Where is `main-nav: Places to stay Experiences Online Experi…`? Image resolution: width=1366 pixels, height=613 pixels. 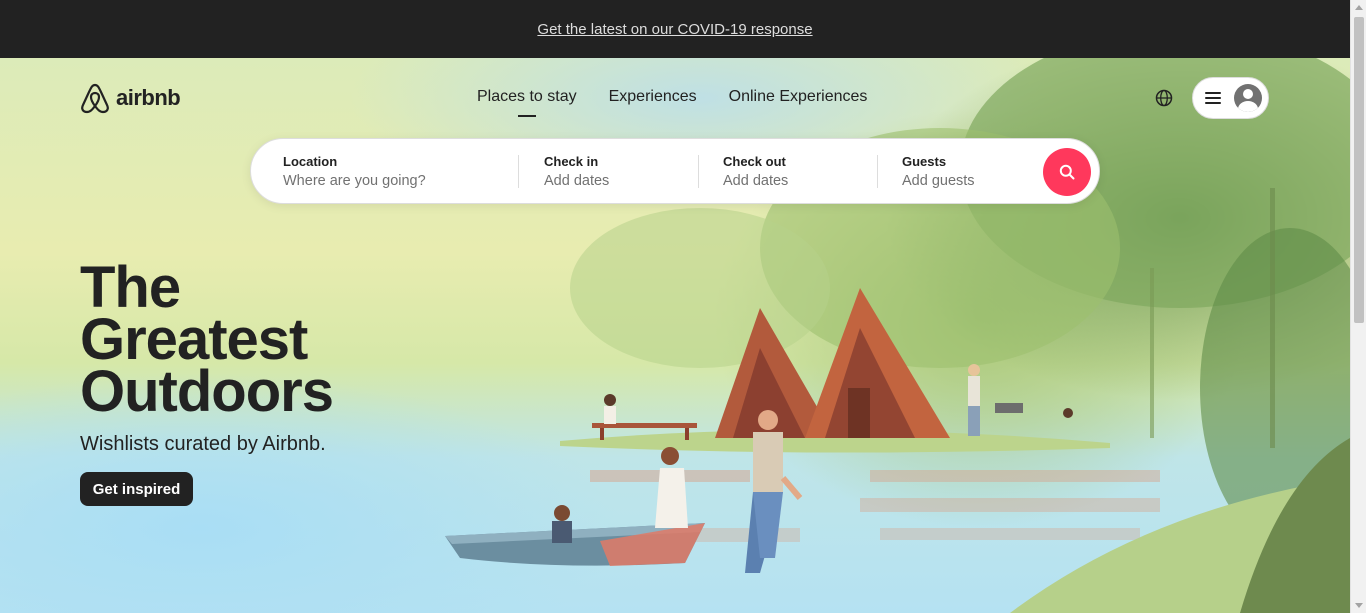
main-nav: Places to stay Experiences Online Experi… is located at coordinates (672, 102).